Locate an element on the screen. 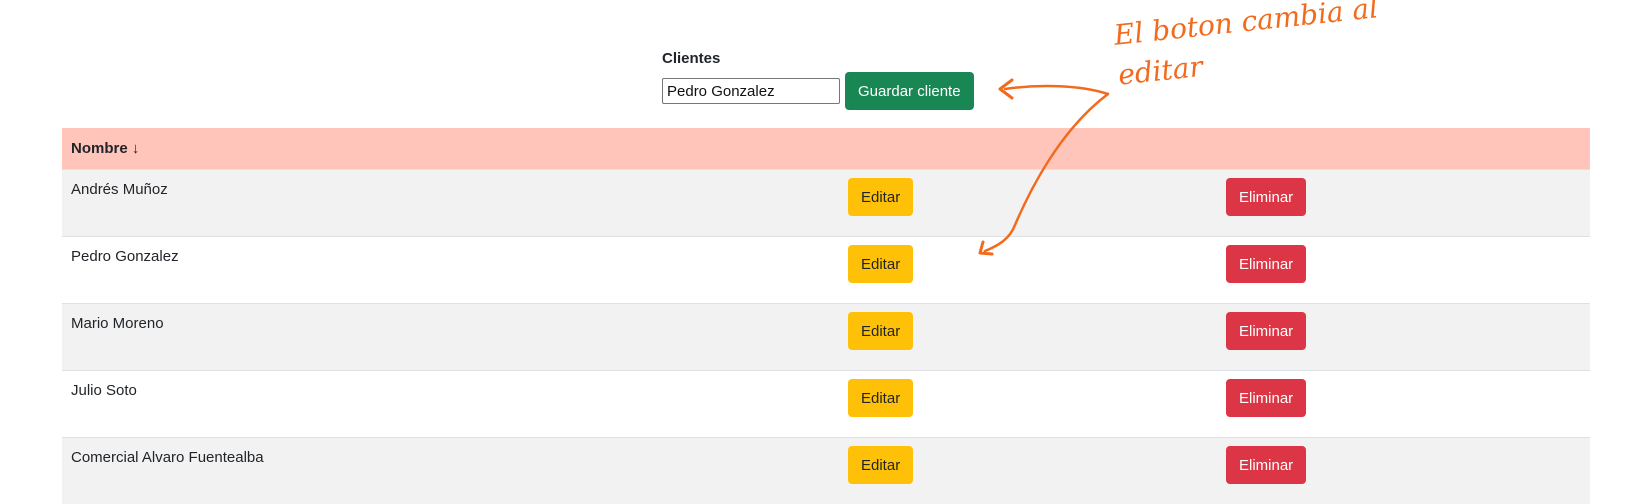 The height and width of the screenshot is (504, 1644). table-row: Pedro Gonzalez Editar Eliminar is located at coordinates (826, 270).